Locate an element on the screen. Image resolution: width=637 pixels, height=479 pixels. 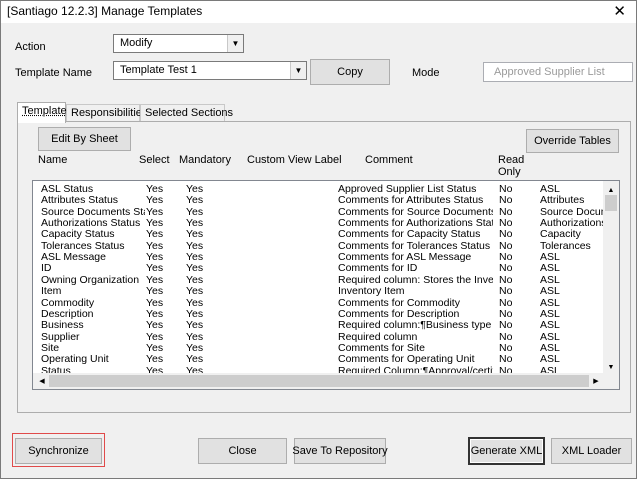
column-header-mandatory: Mandatory is located at coordinates (205, 160).